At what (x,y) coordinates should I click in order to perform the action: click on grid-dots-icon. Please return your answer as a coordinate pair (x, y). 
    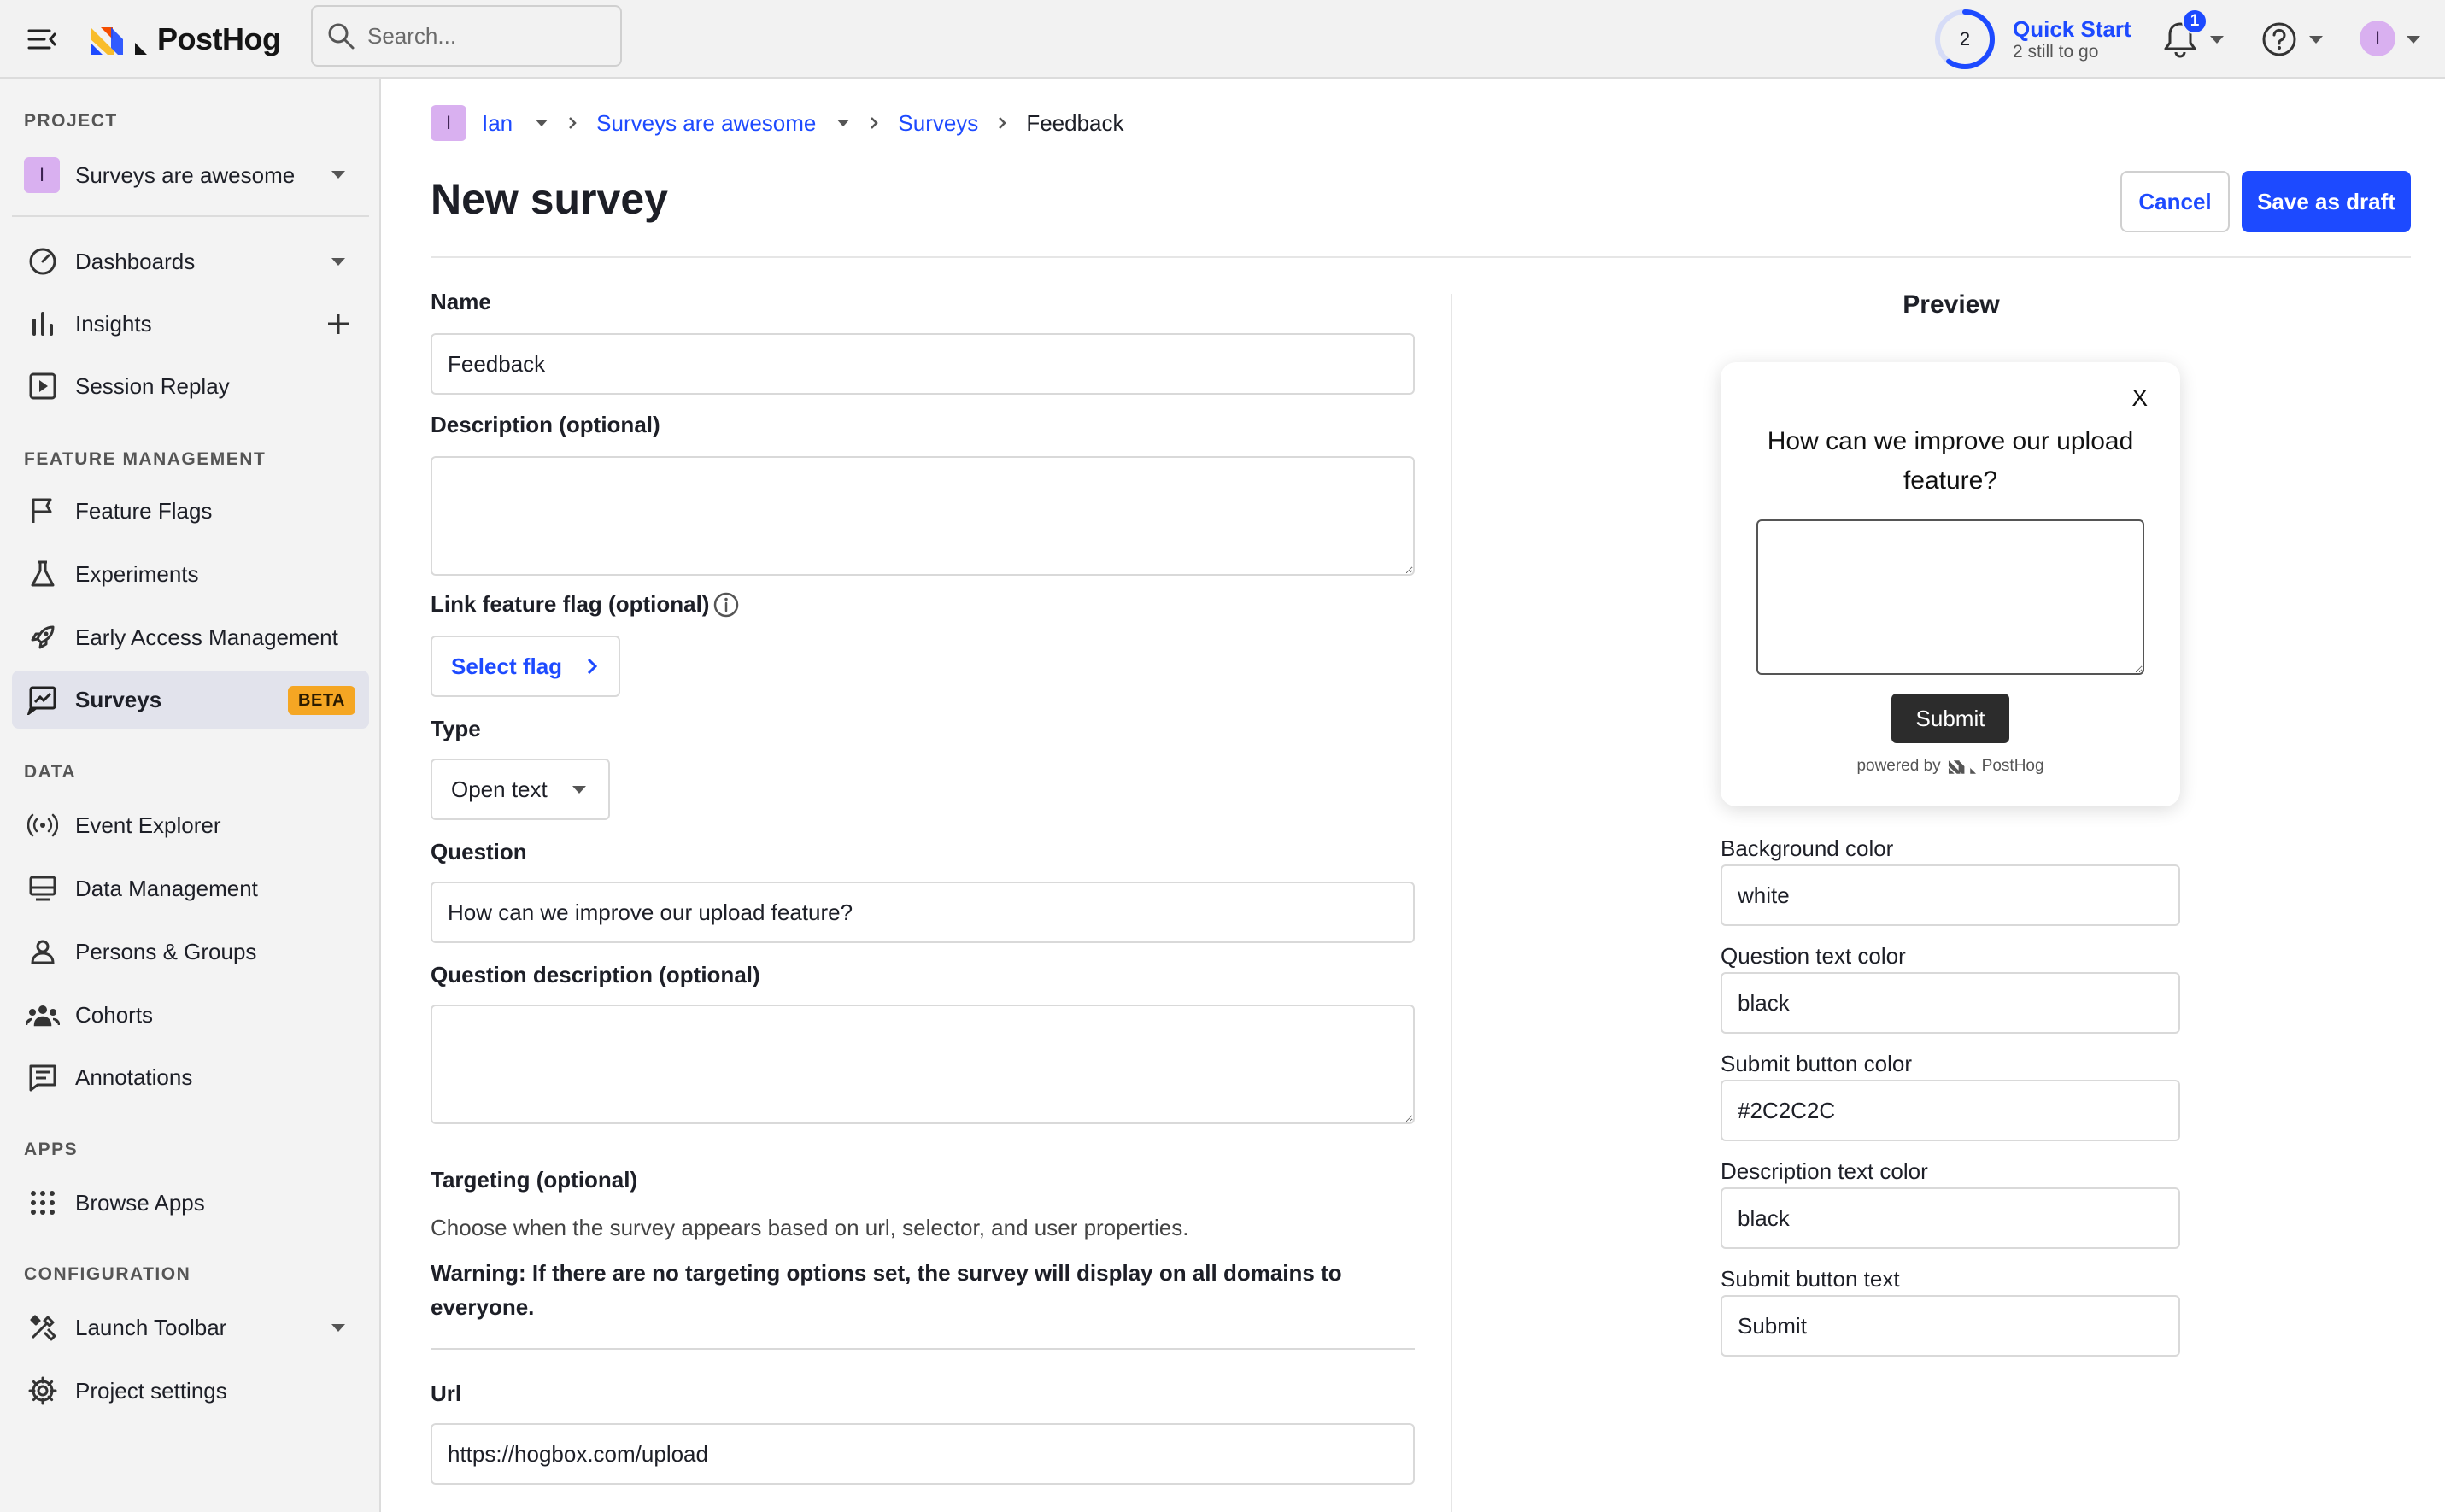
    Looking at the image, I should click on (43, 1203).